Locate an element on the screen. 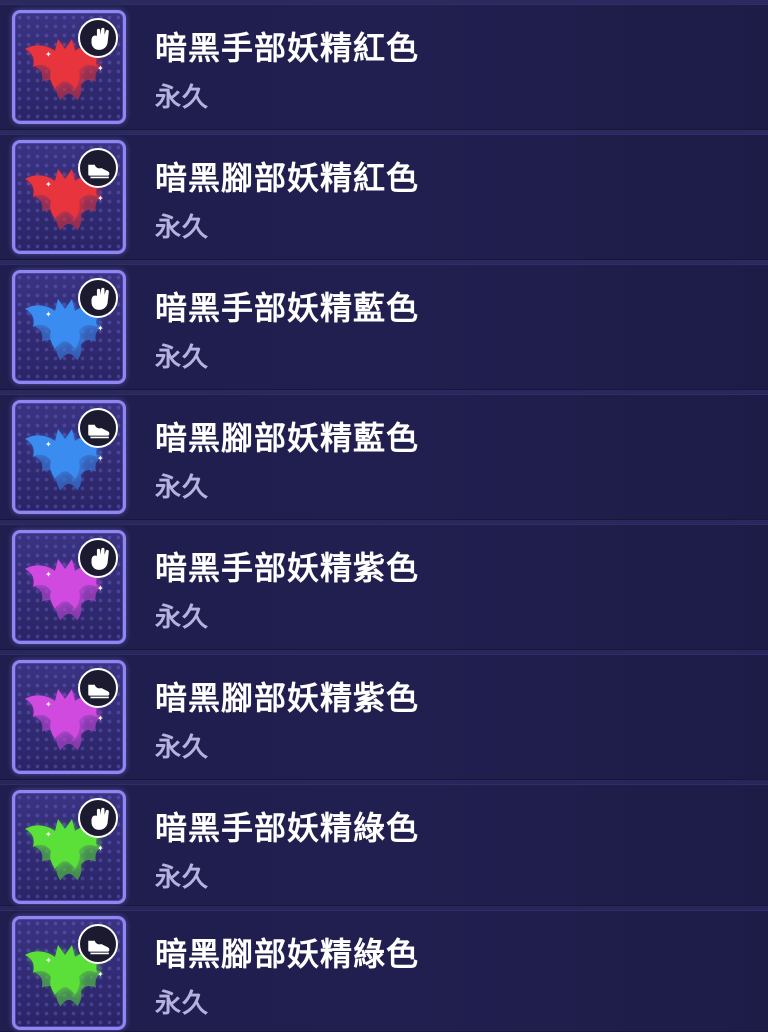  item-title: 暗黑腳部妖精綠色 is located at coordinates (287, 954).